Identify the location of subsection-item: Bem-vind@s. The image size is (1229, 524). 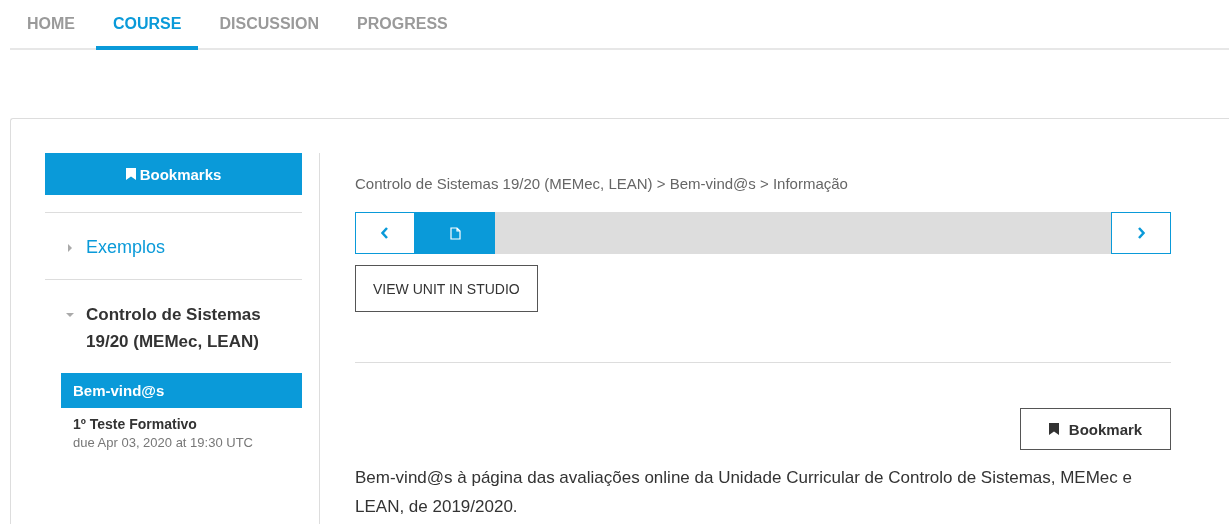
(181, 390).